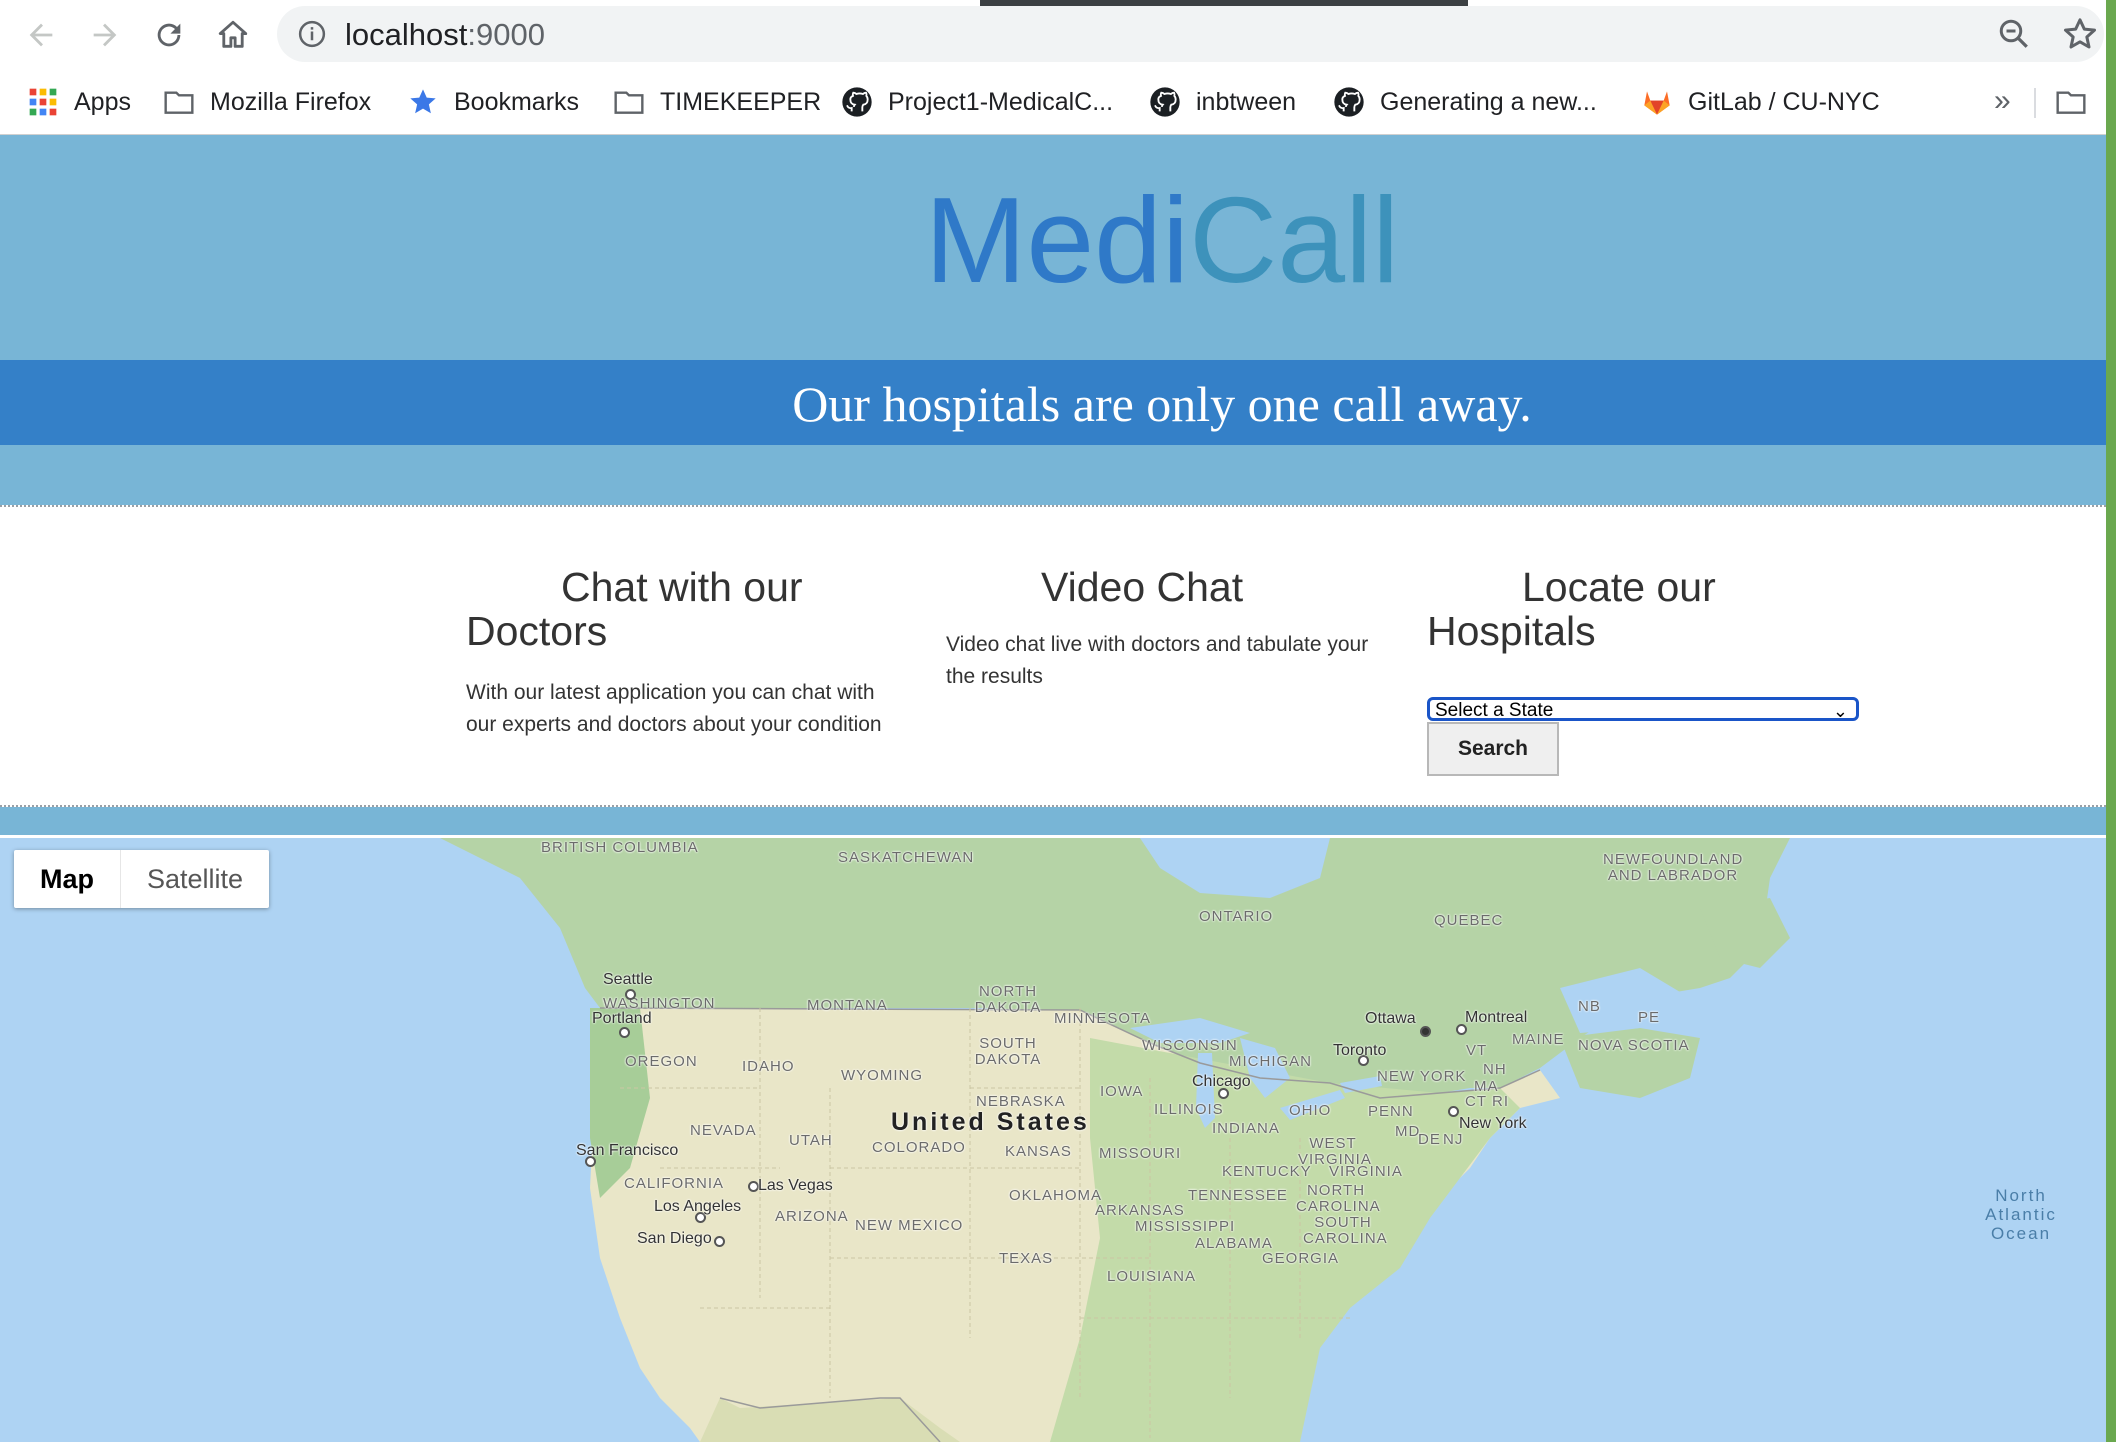 Image resolution: width=2116 pixels, height=1442 pixels. Describe the element at coordinates (1246, 101) in the screenshot. I see `bookmark-label: inbtween` at that location.